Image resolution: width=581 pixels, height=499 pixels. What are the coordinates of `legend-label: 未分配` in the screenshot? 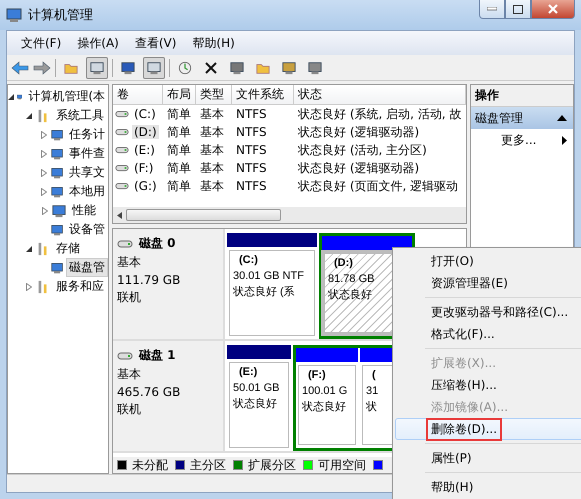 It's located at (150, 465).